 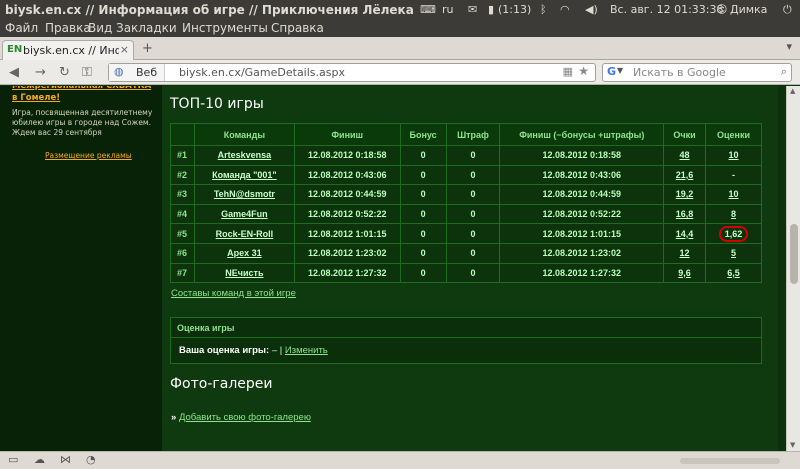 I want to click on keyboard-icon: ⌨, so click(x=428, y=9).